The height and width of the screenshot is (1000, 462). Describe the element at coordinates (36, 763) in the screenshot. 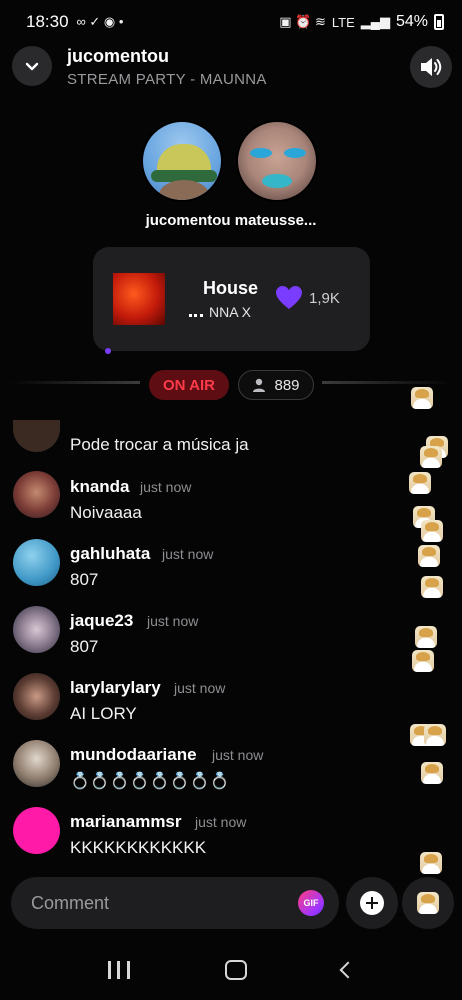

I see `comment-avatar-mundodaariane` at that location.